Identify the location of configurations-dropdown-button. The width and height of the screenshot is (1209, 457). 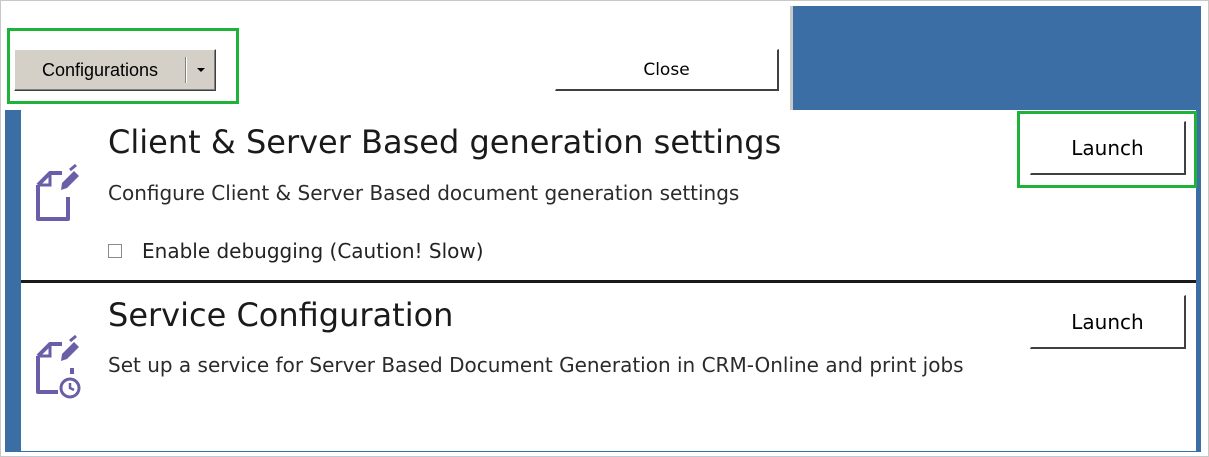
(200, 70).